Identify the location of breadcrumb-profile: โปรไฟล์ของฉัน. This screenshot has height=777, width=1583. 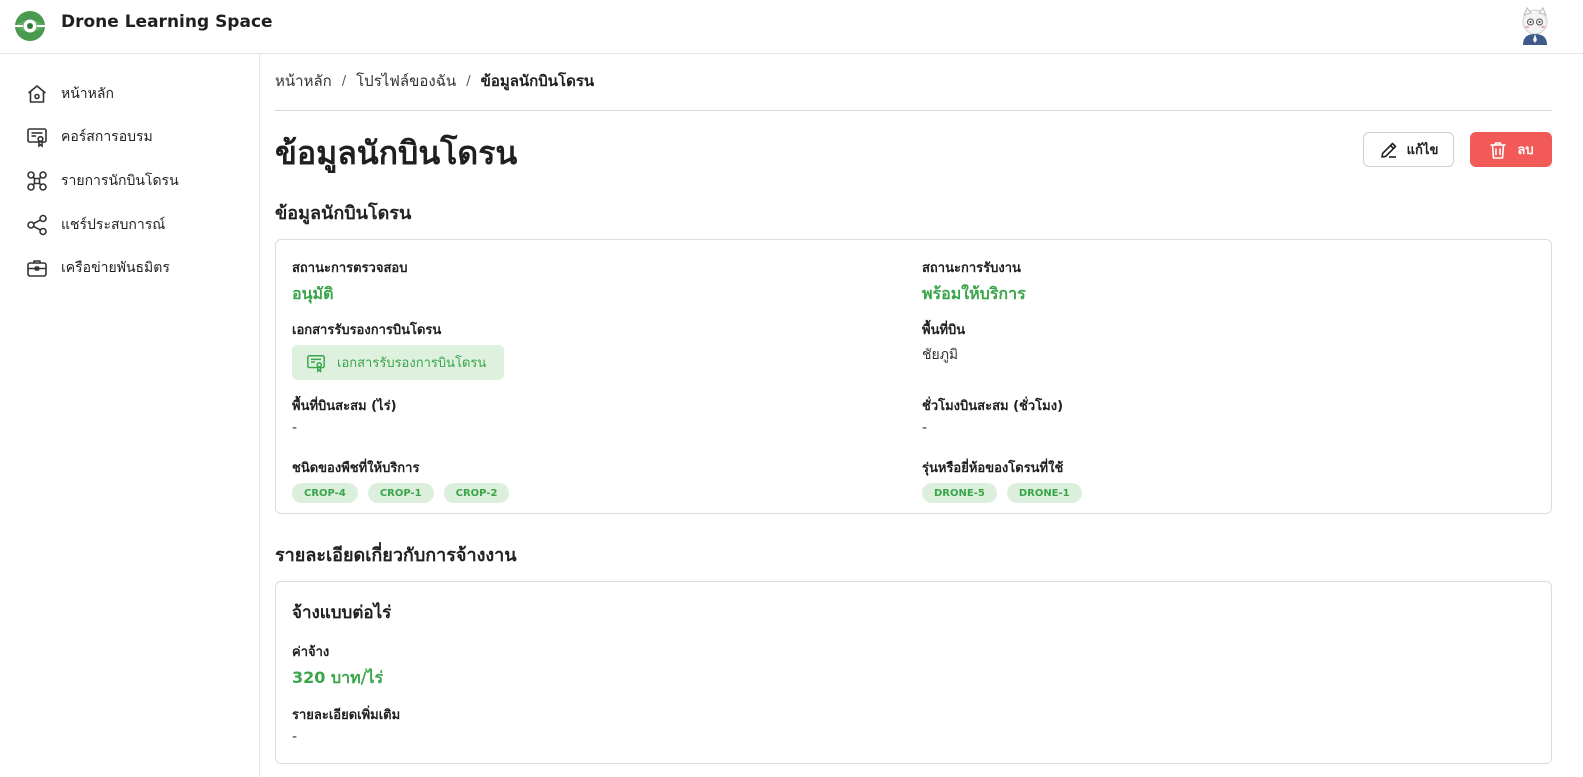
(406, 81).